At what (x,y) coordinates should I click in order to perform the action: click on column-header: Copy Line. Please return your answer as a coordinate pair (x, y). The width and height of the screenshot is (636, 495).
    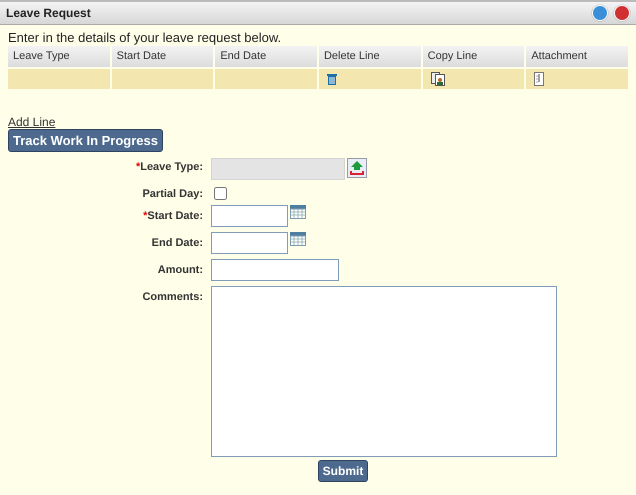
    Looking at the image, I should click on (473, 56).